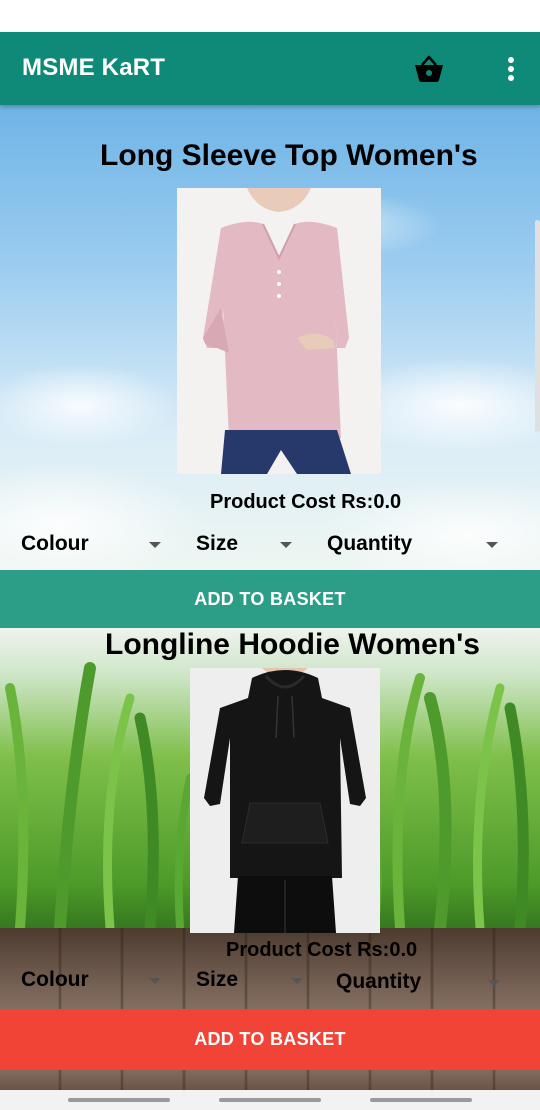  What do you see at coordinates (285, 800) in the screenshot?
I see `product-image-longline-hoodie` at bounding box center [285, 800].